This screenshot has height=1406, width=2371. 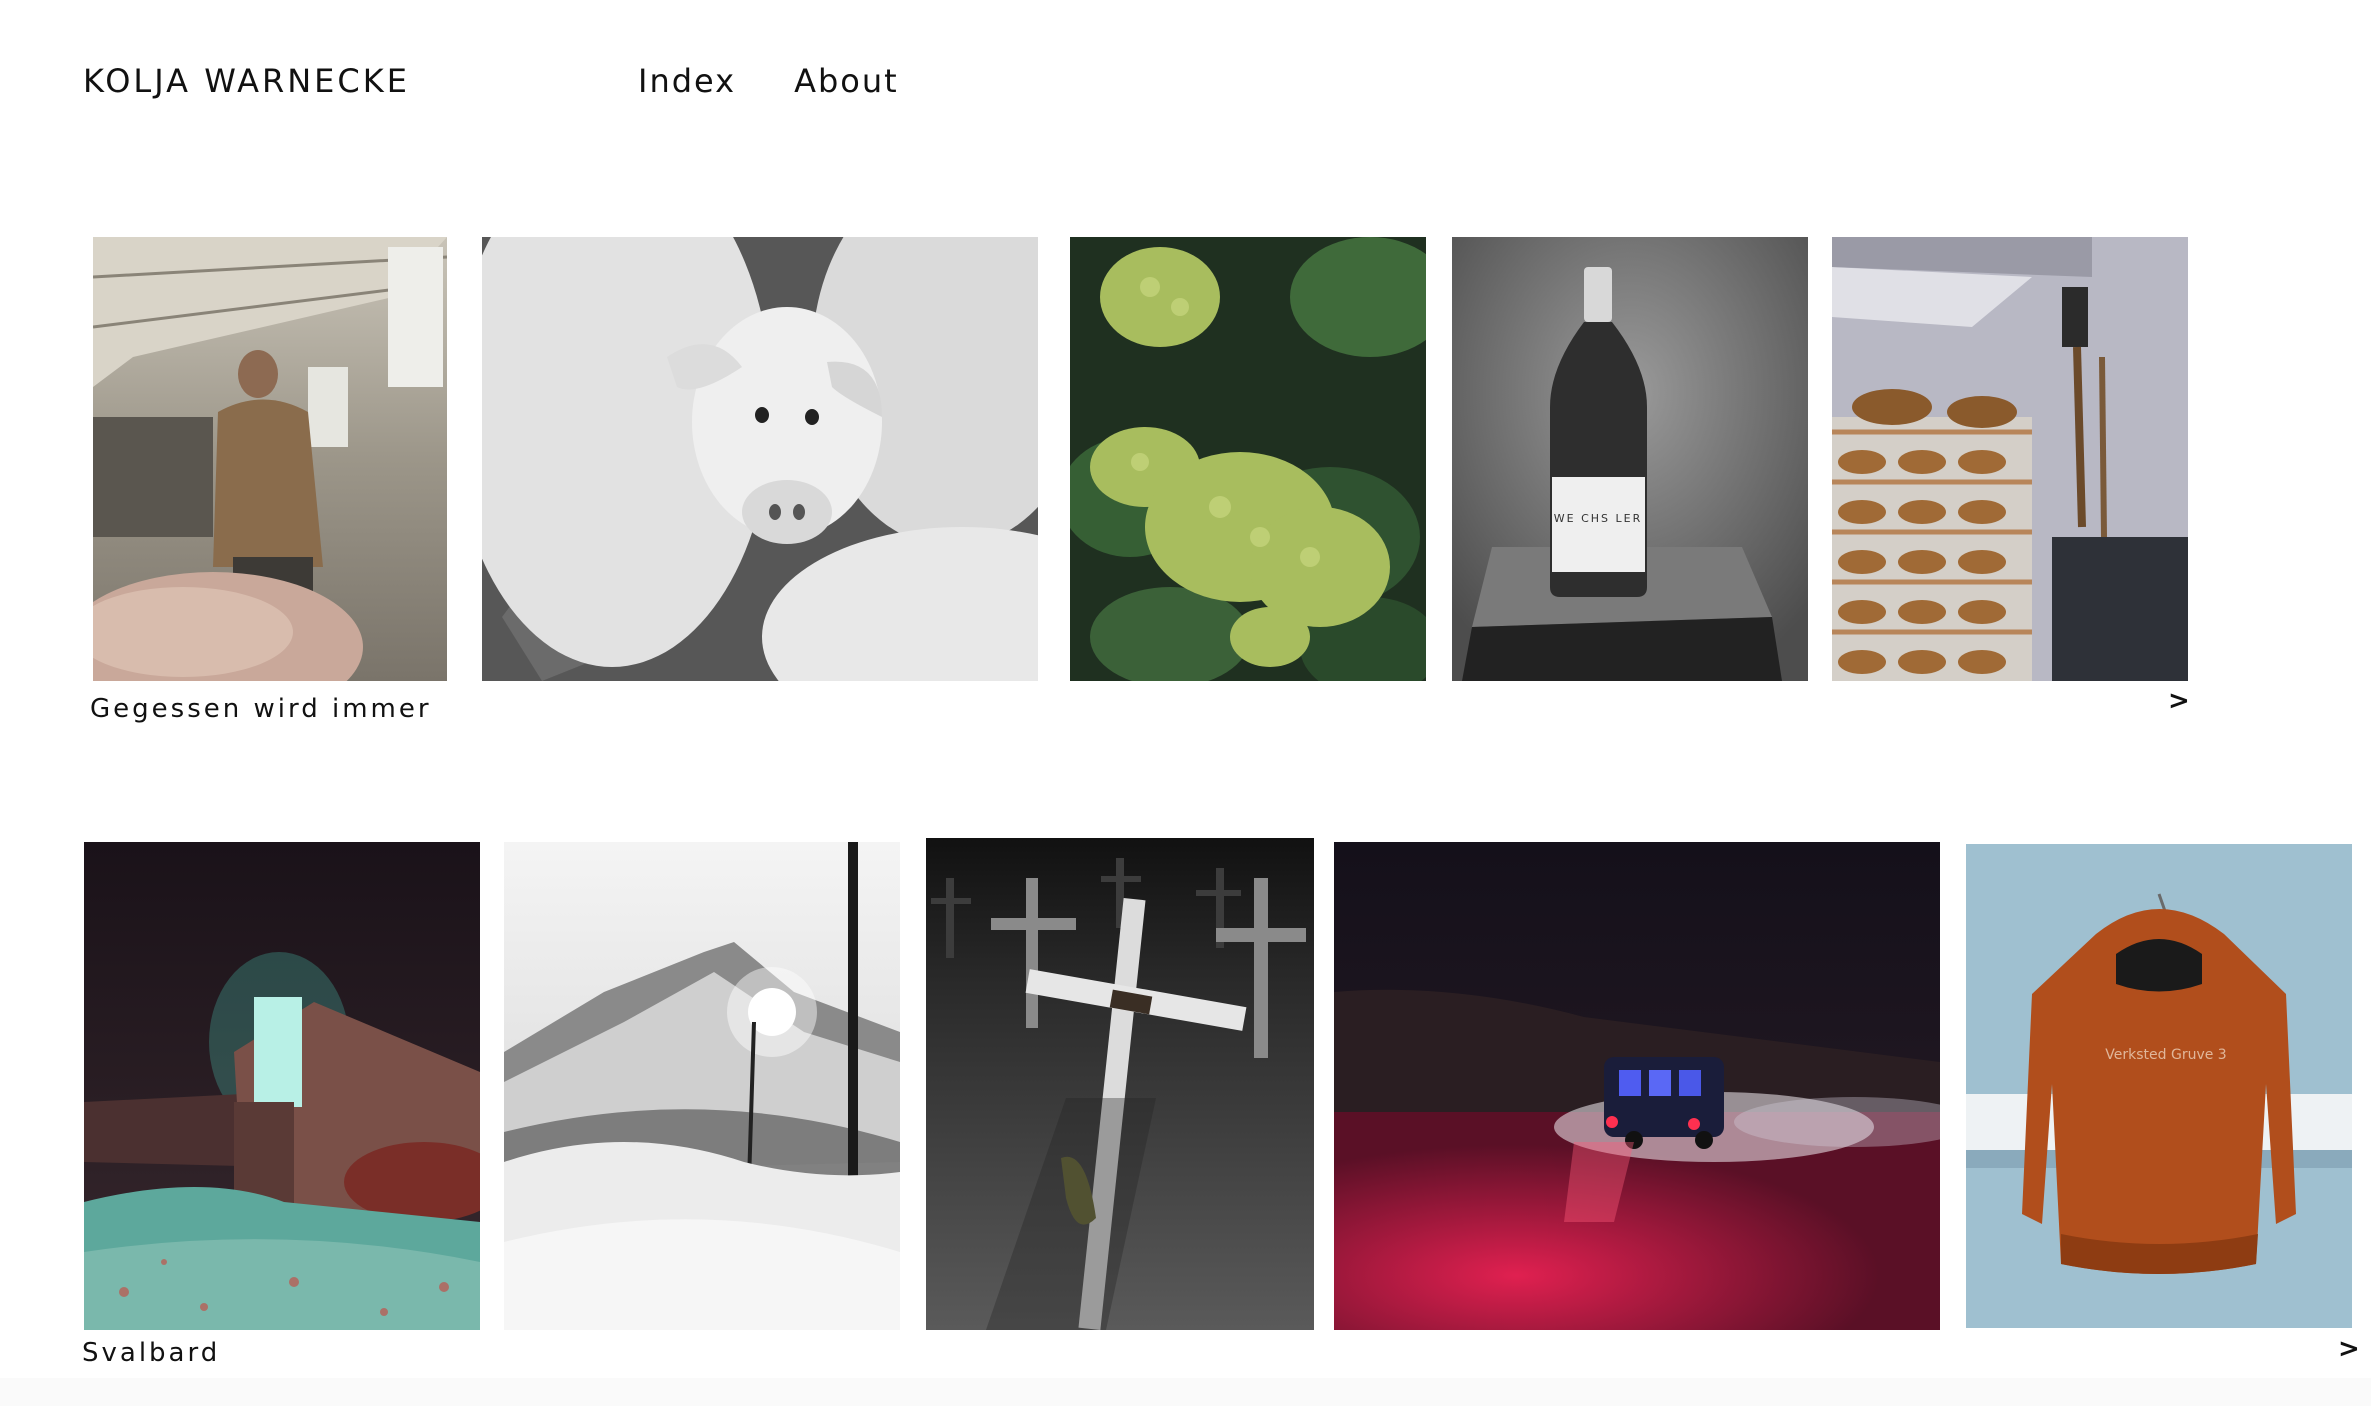 I want to click on page-footer-band, so click(x=1185, y=1392).